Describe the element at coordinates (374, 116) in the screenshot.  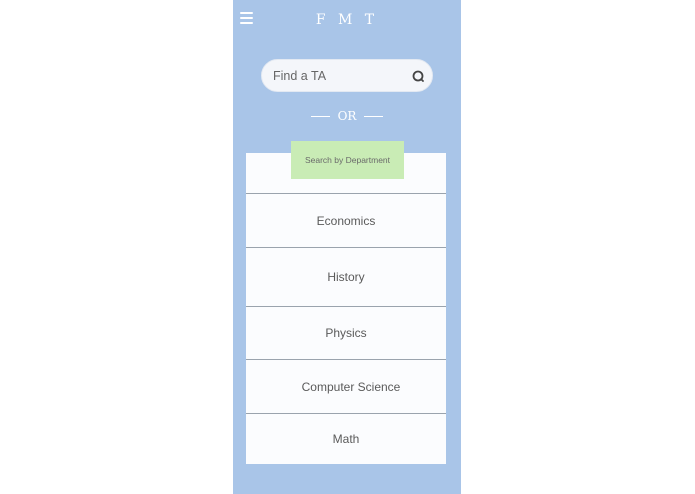
I see `divider-line-right` at that location.